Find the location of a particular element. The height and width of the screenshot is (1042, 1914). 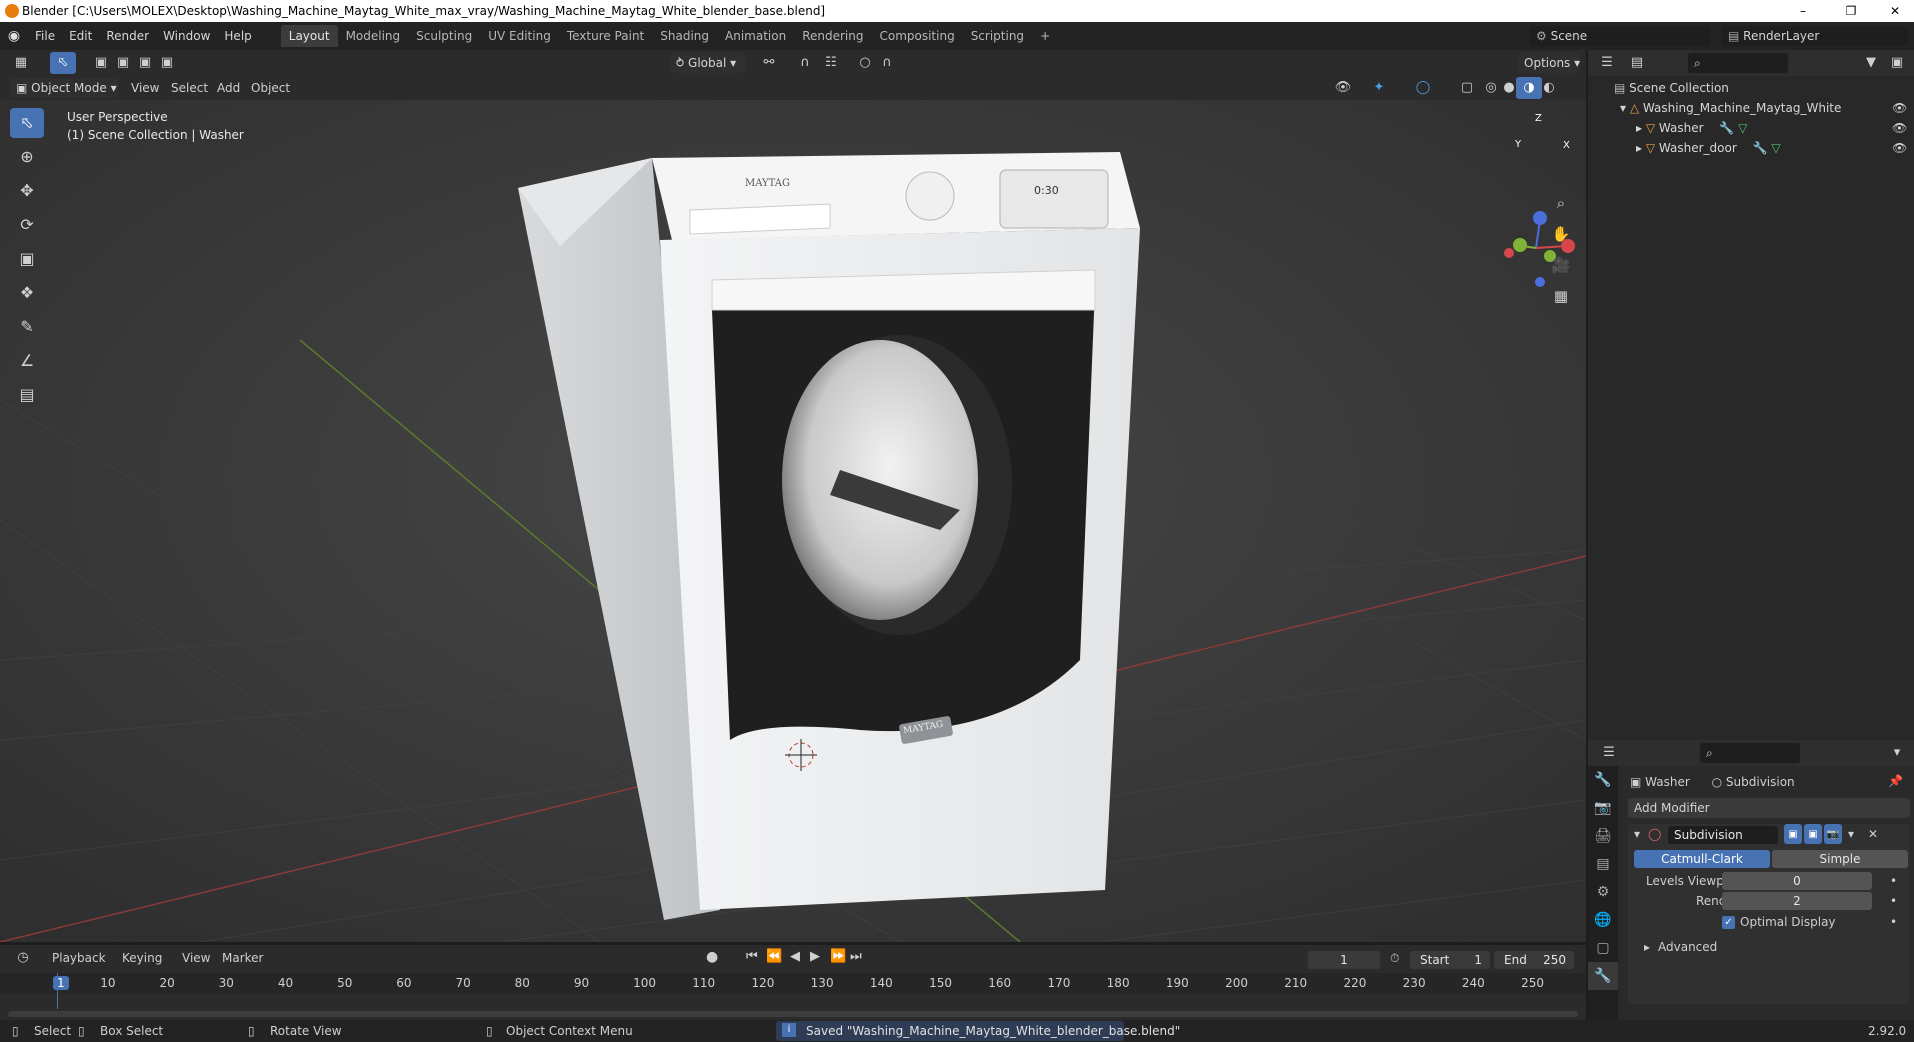

output-tab-icon: 🖨 is located at coordinates (1603, 836).